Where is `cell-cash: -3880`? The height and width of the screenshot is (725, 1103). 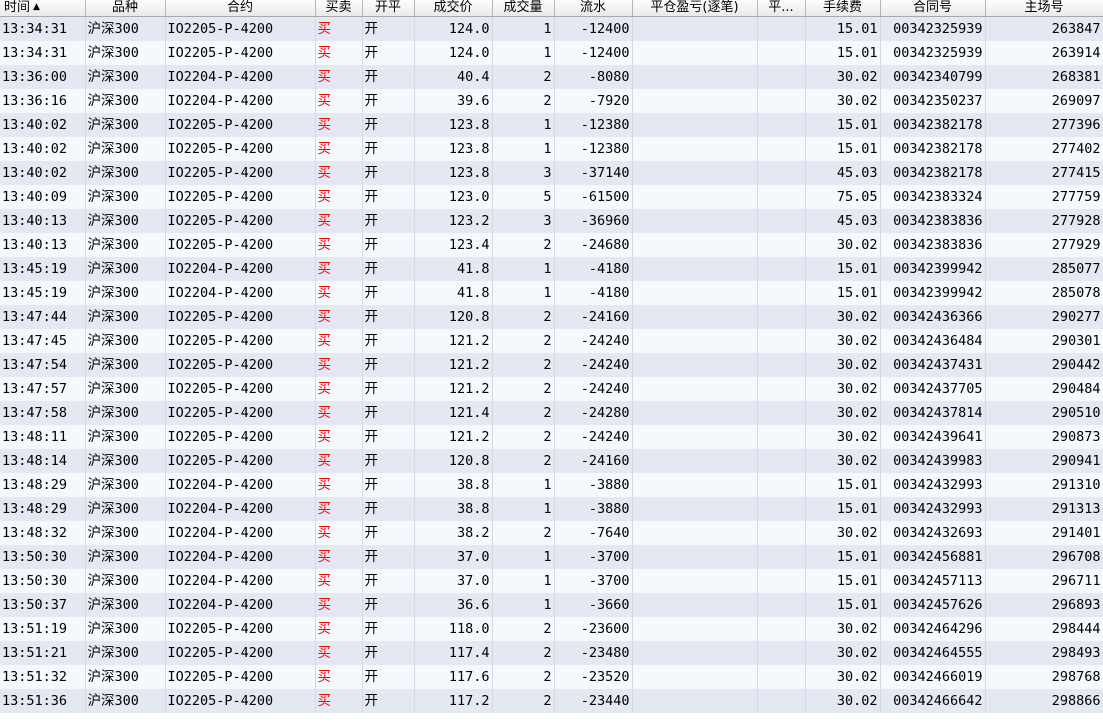 cell-cash: -3880 is located at coordinates (593, 508).